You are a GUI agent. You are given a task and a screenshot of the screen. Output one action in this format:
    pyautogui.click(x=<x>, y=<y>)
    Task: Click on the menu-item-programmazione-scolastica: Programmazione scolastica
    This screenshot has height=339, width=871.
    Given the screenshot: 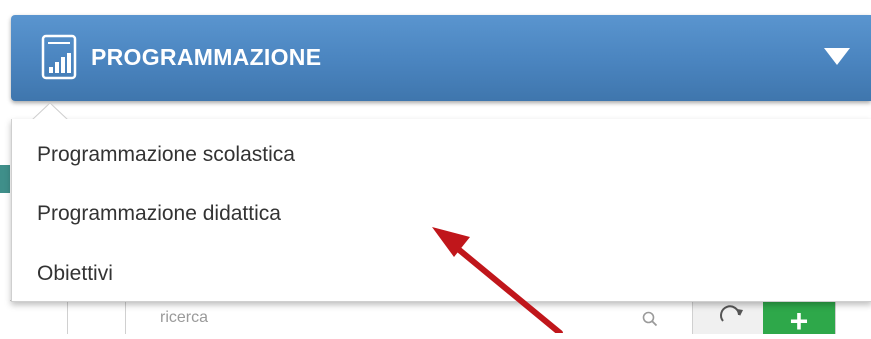 What is the action you would take?
    pyautogui.click(x=166, y=155)
    